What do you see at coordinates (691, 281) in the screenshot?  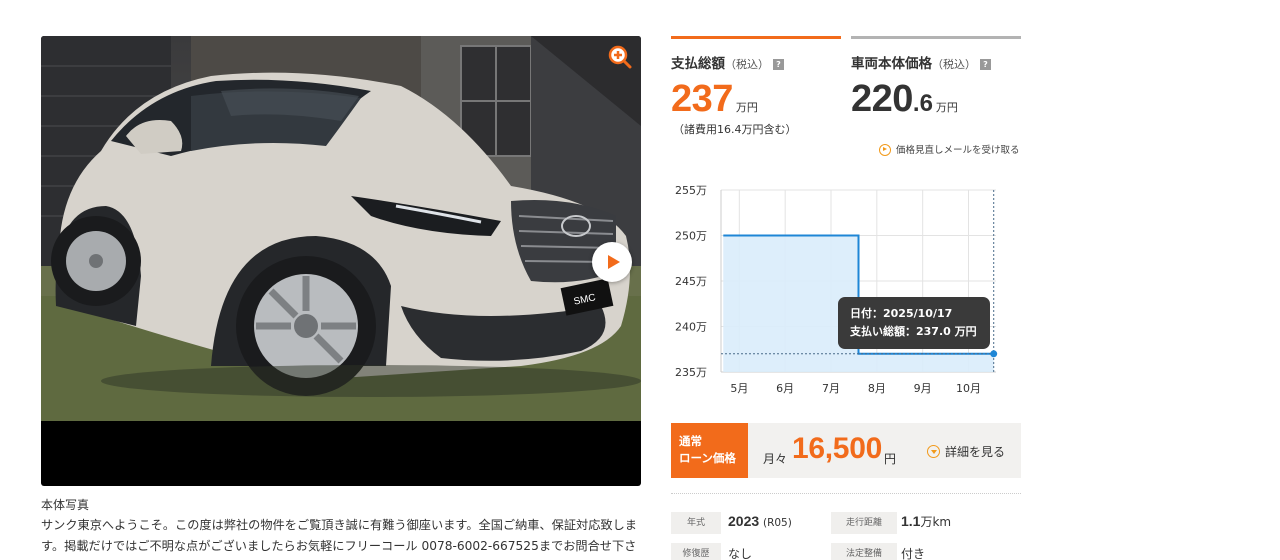 I see `y-tick-label: 245万` at bounding box center [691, 281].